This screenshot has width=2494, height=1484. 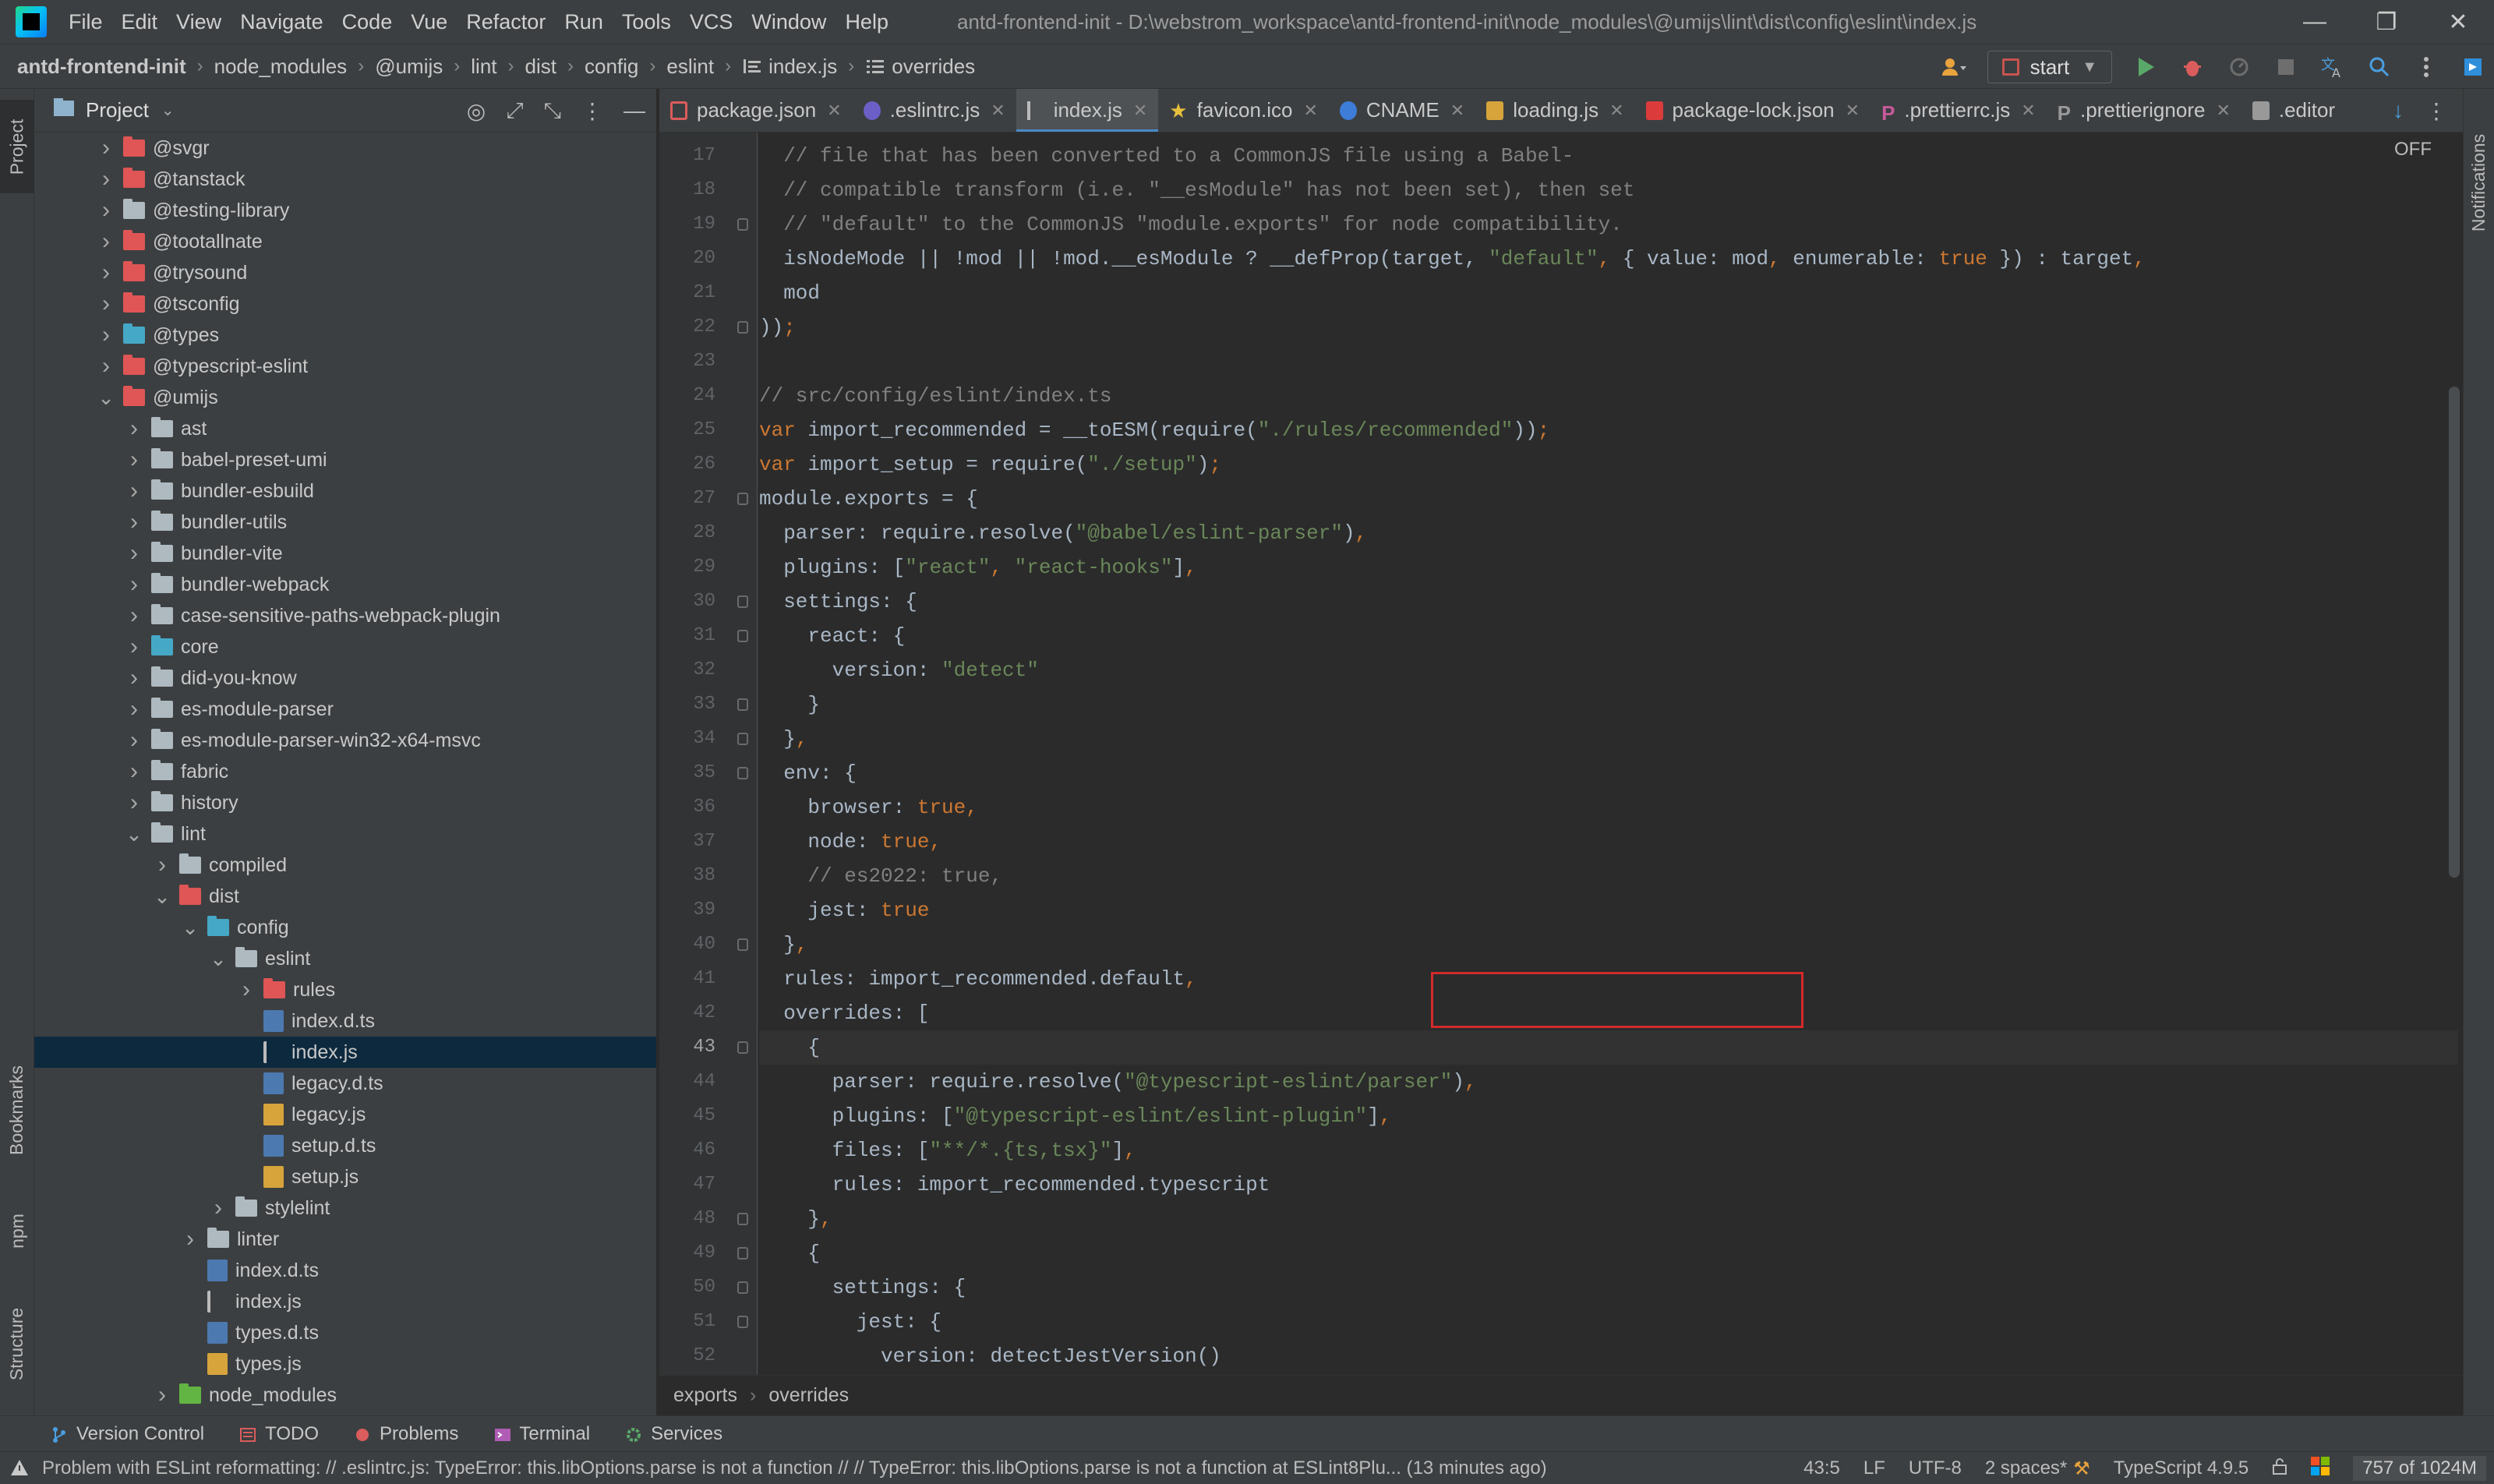 What do you see at coordinates (808, 1395) in the screenshot?
I see `breadcrumb-overrides: overrides` at bounding box center [808, 1395].